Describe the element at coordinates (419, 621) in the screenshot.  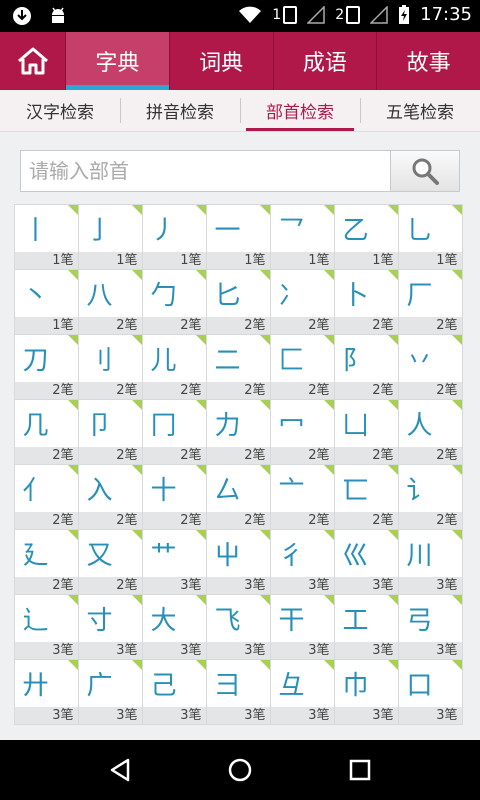
I see `radical-char: 弓` at that location.